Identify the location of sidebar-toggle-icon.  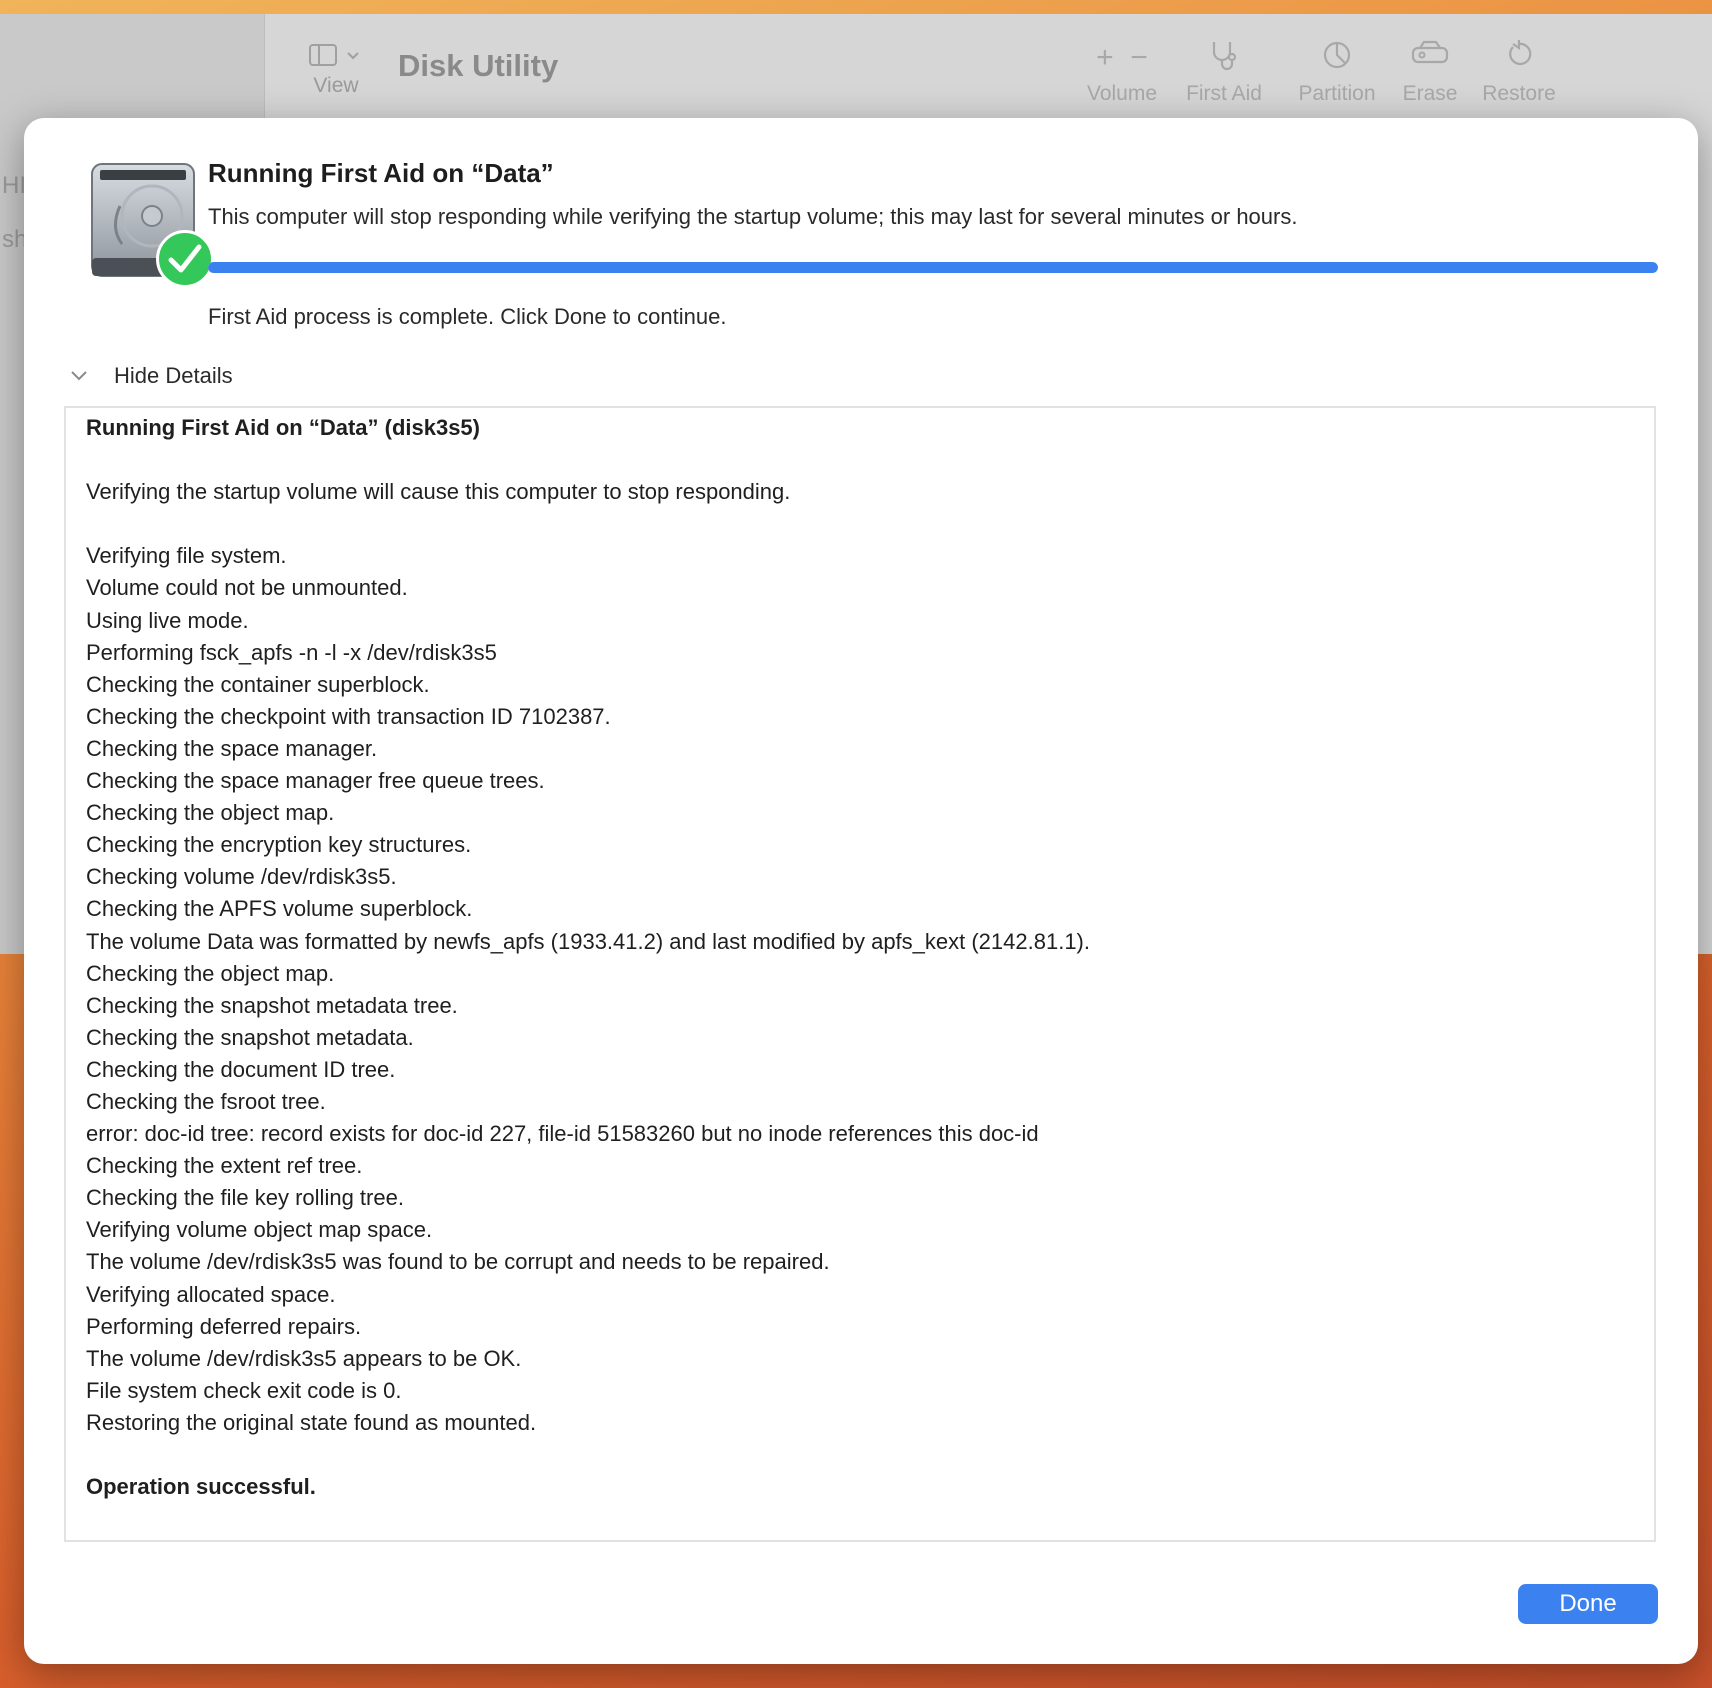
(336, 58).